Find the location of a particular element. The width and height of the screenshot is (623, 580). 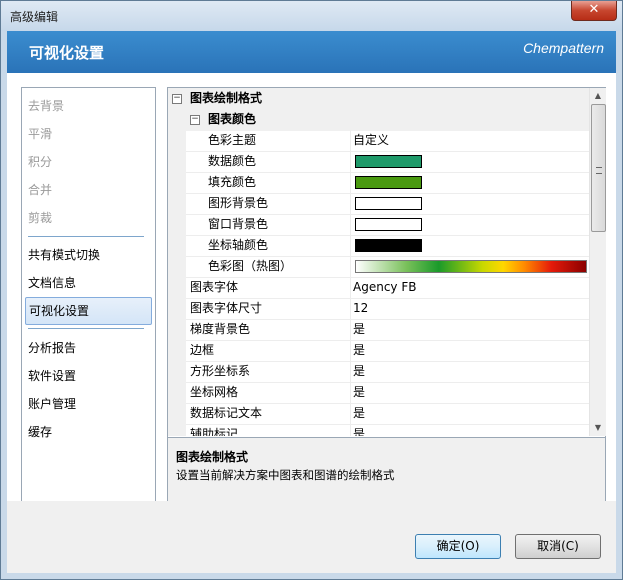

property-value: 自定义 is located at coordinates (469, 140).